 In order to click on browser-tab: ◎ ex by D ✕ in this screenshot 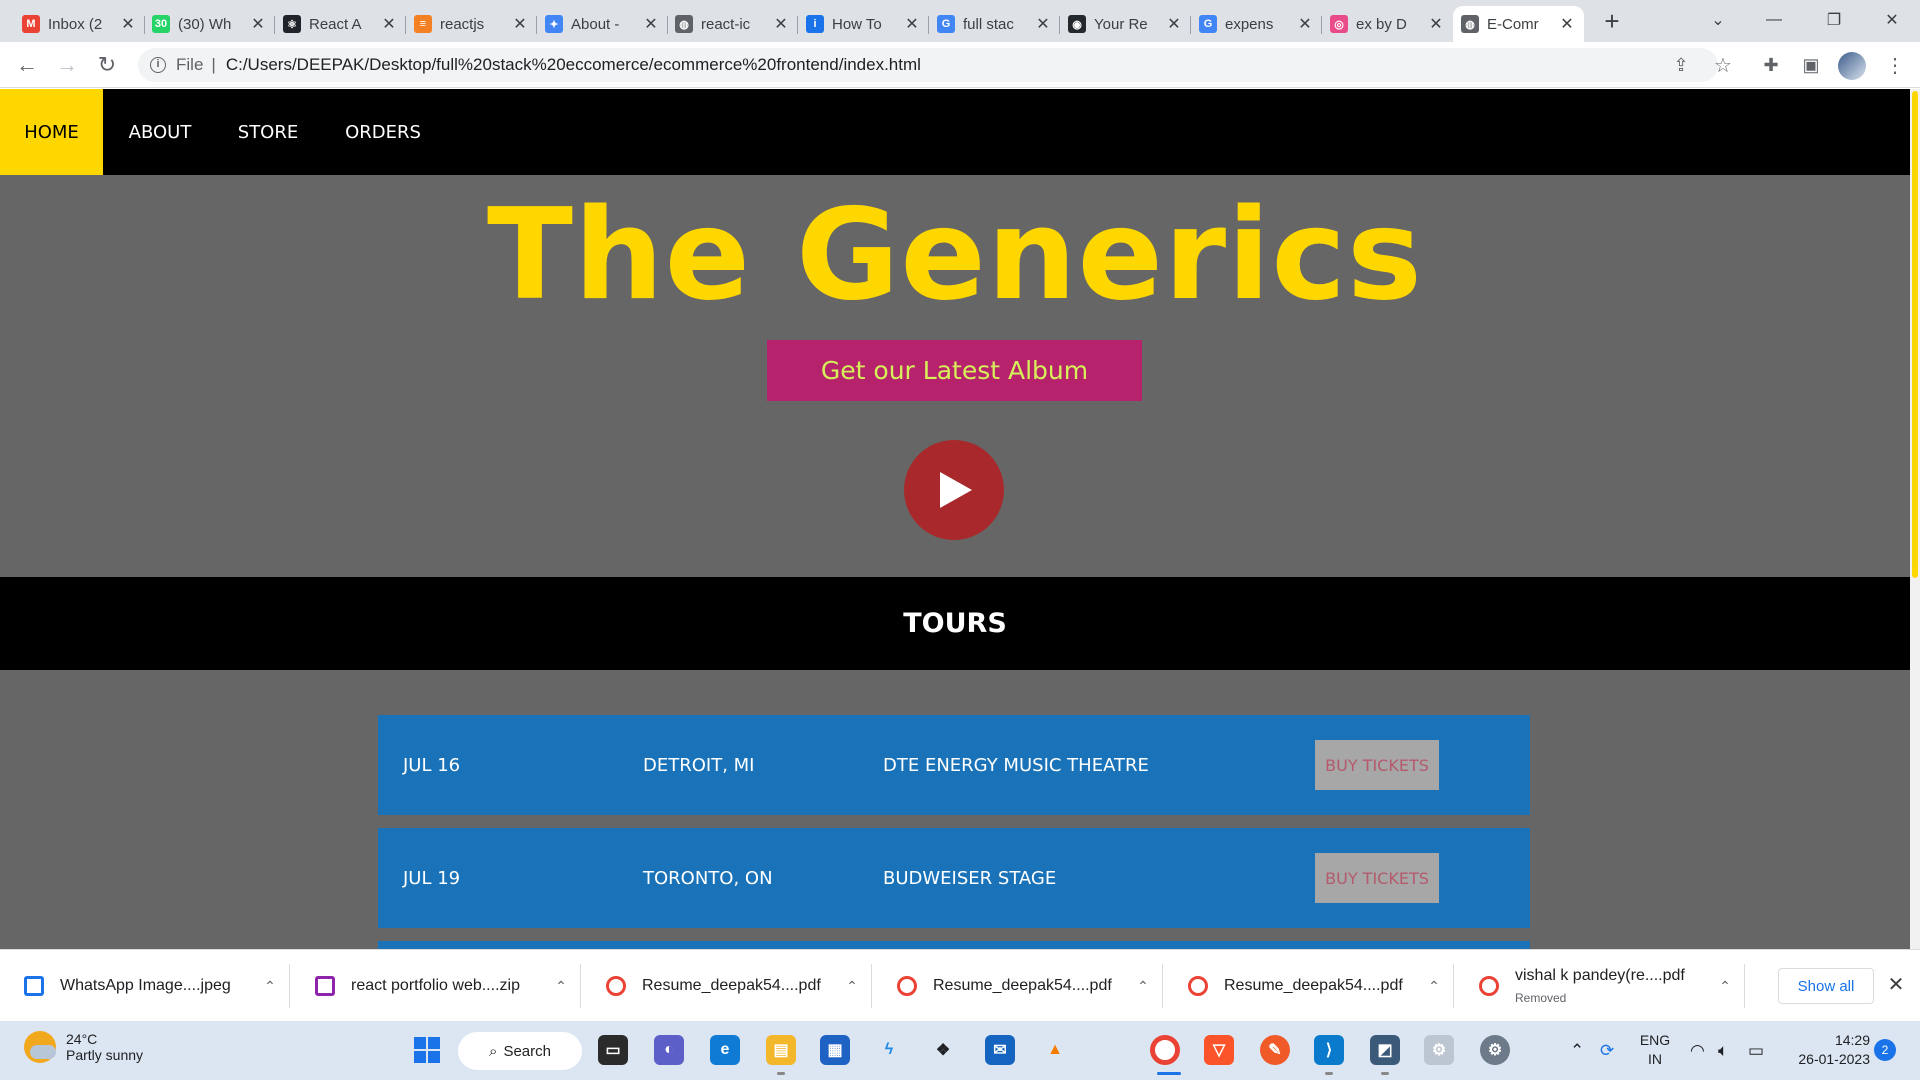, I will do `click(1387, 24)`.